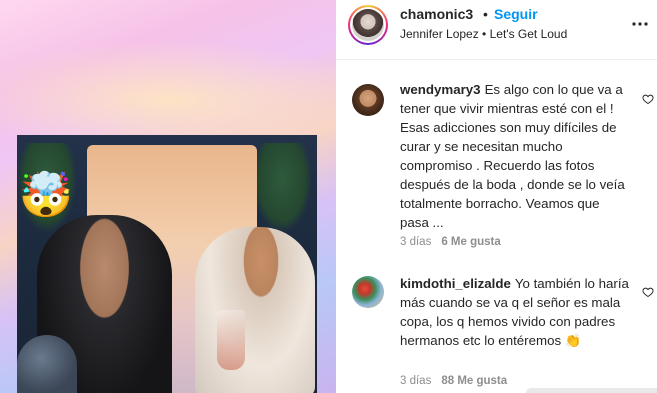  Describe the element at coordinates (47, 364) in the screenshot. I see `video-person-foreground` at that location.